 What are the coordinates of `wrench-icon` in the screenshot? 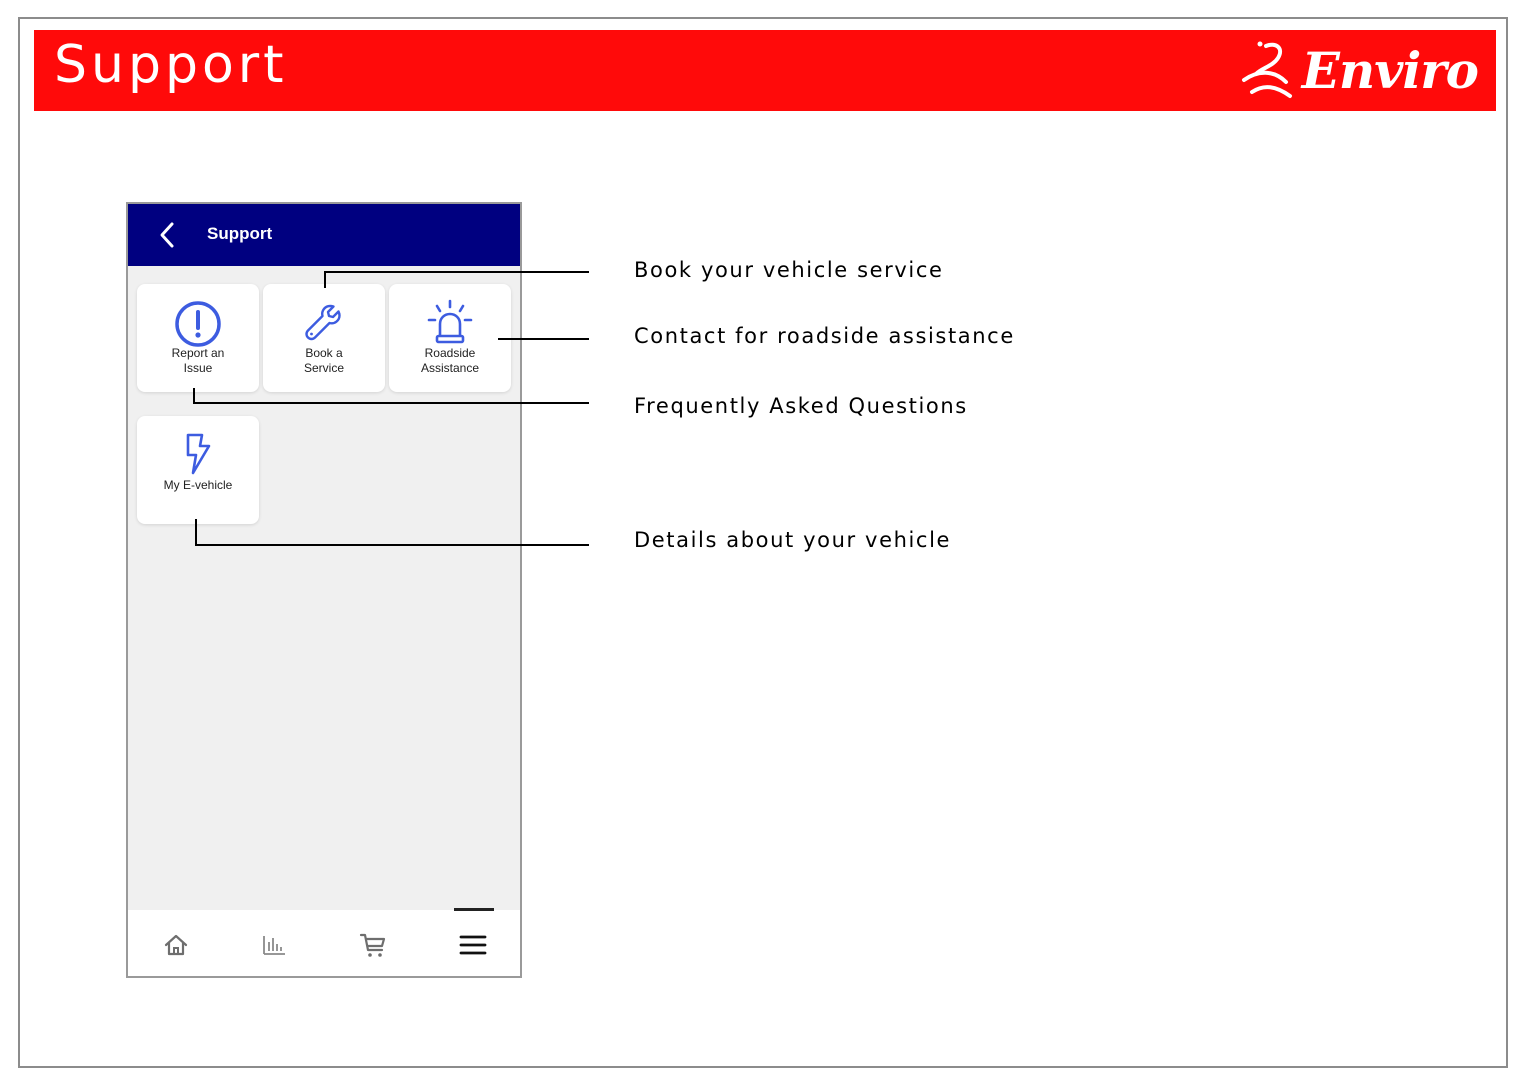 It's located at (323, 322).